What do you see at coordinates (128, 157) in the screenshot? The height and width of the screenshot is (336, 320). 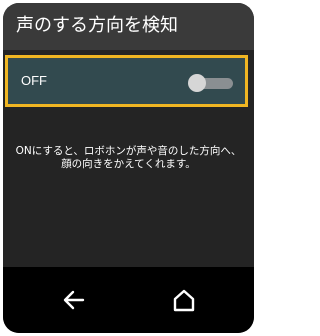 I see `setting-description: ONにすると、ロボホンが声や音のした方向へ、顔の向きをかえてくれます。` at bounding box center [128, 157].